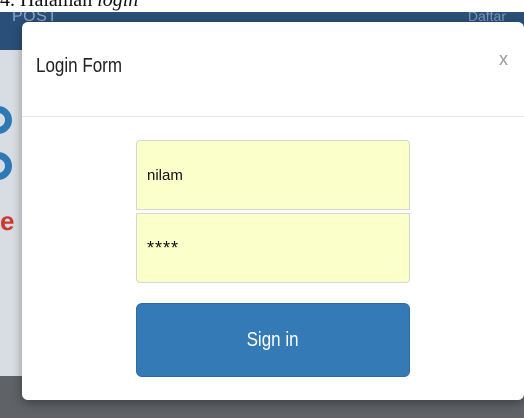 The image size is (524, 418). Describe the element at coordinates (56, 5) in the screenshot. I see `caption-word: Halaman` at that location.